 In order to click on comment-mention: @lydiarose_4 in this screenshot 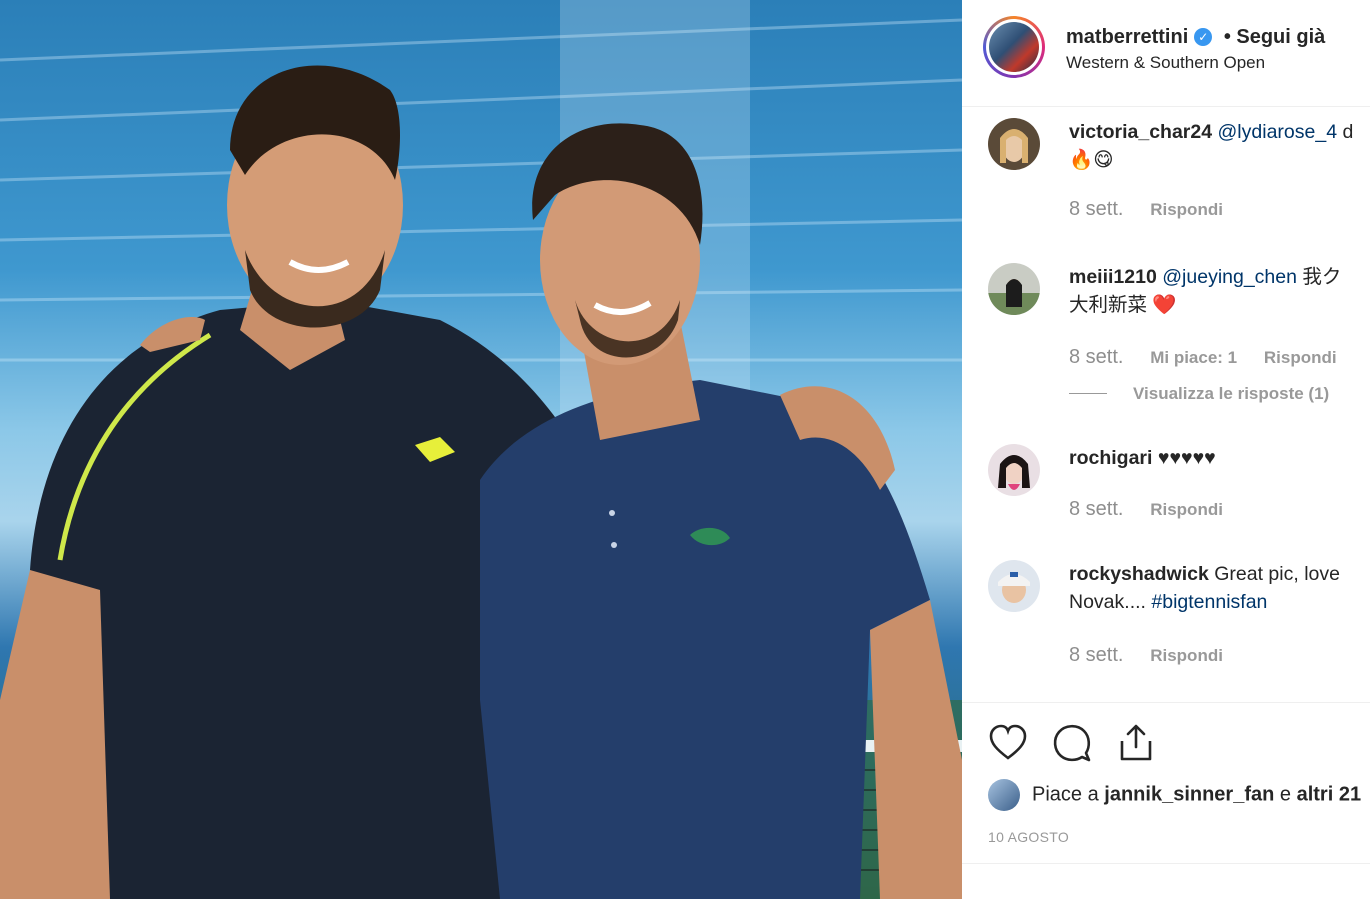, I will do `click(1278, 132)`.